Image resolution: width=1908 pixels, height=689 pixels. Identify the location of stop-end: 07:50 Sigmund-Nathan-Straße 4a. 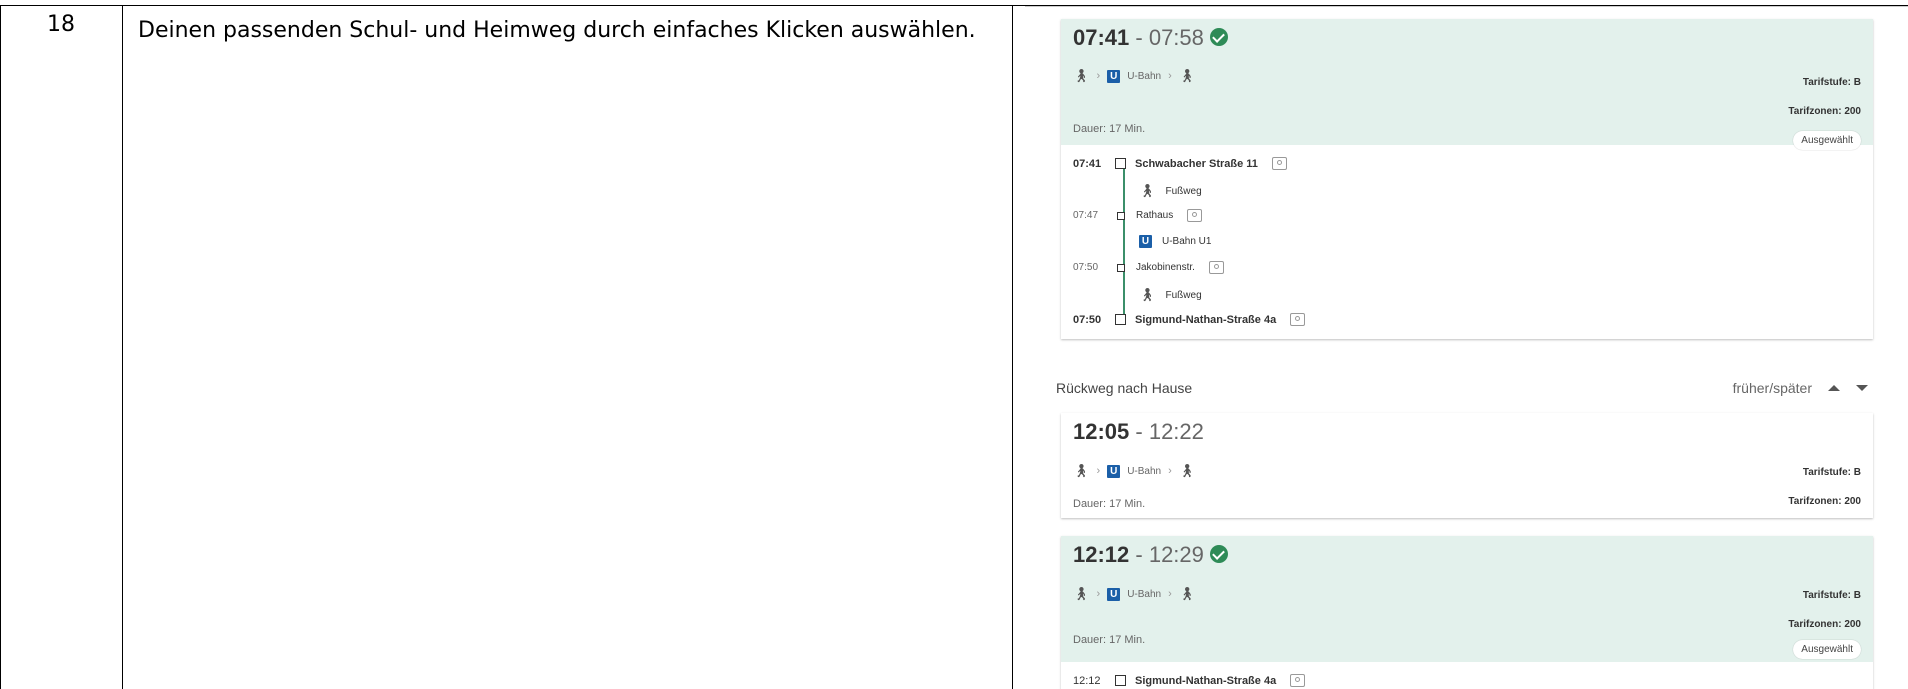
(1189, 319).